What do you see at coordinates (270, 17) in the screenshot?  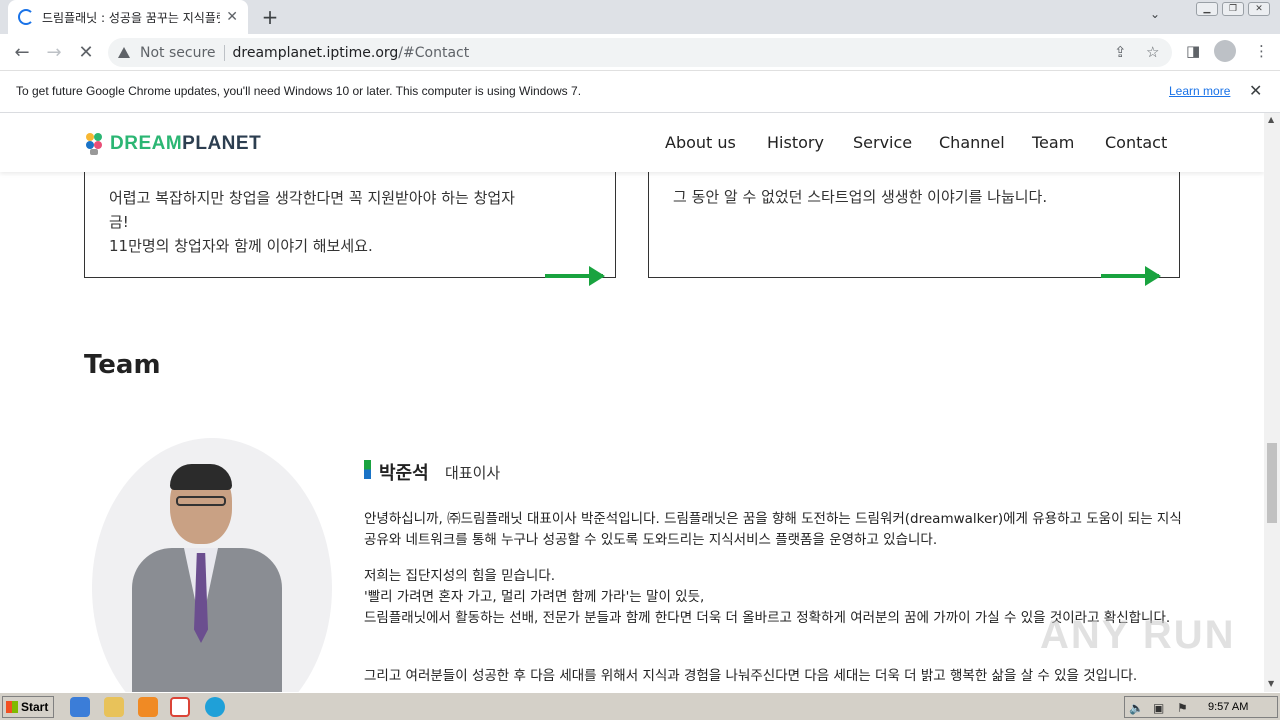 I see `new-tab-button: +` at bounding box center [270, 17].